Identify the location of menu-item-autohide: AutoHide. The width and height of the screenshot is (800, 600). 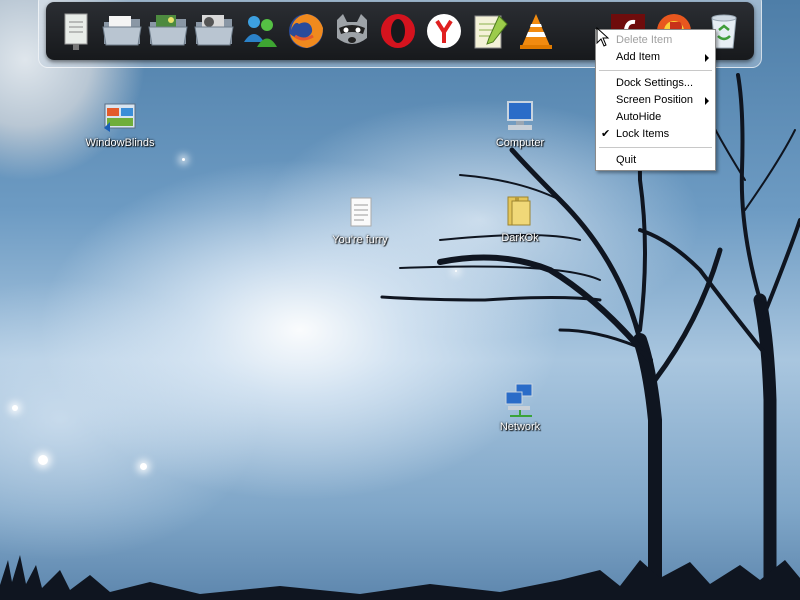
(655, 117).